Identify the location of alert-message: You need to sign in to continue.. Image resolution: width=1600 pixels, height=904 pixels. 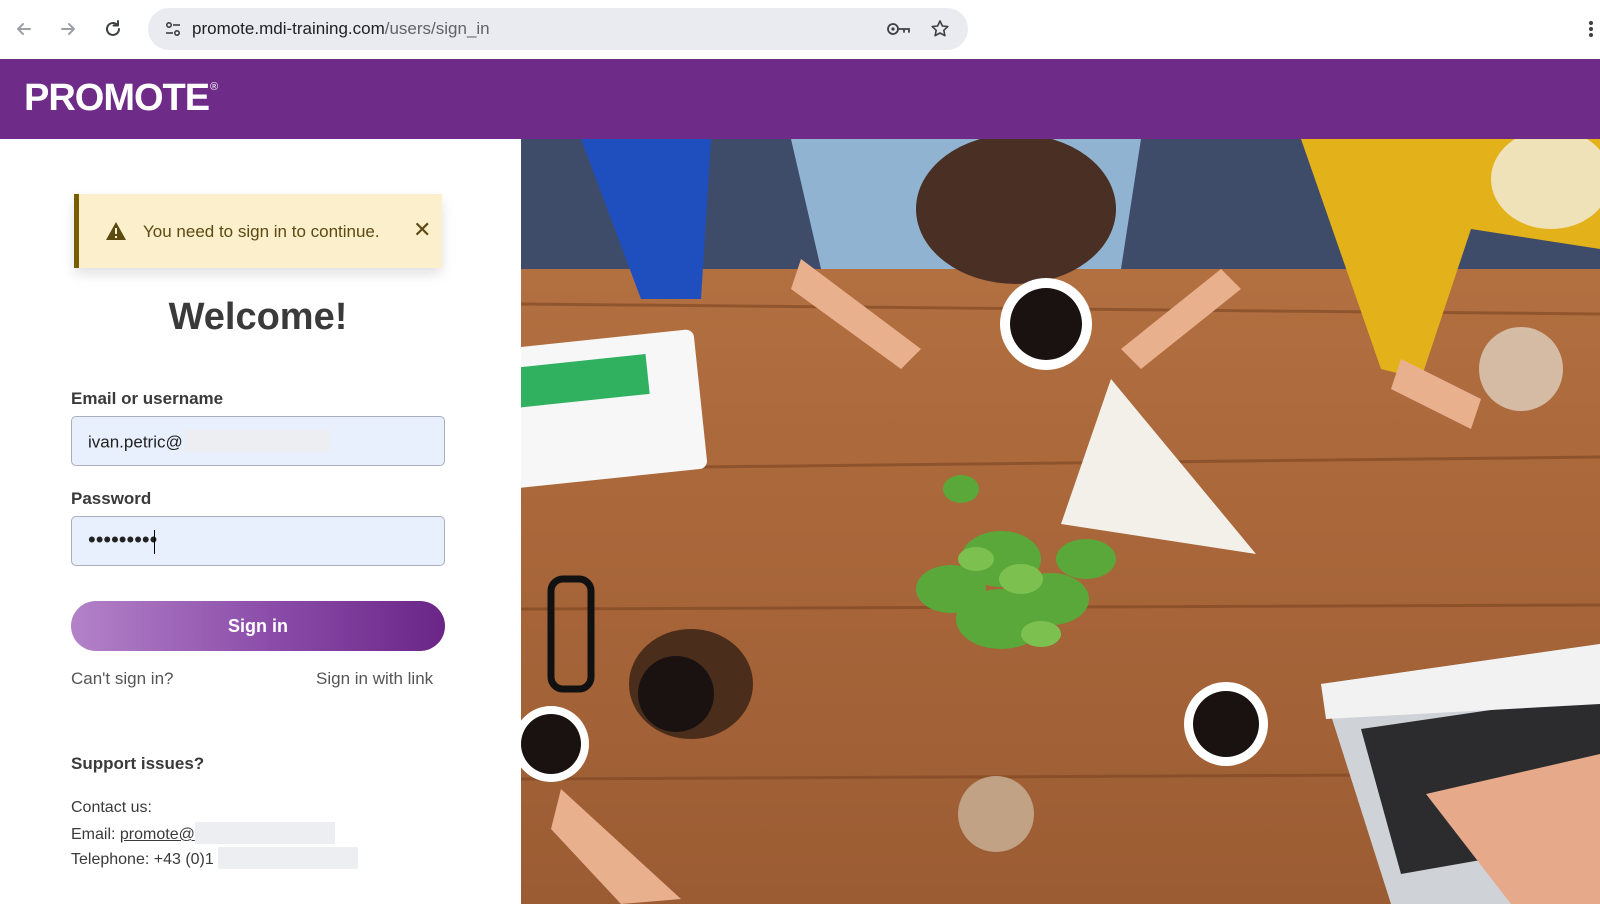
(261, 231).